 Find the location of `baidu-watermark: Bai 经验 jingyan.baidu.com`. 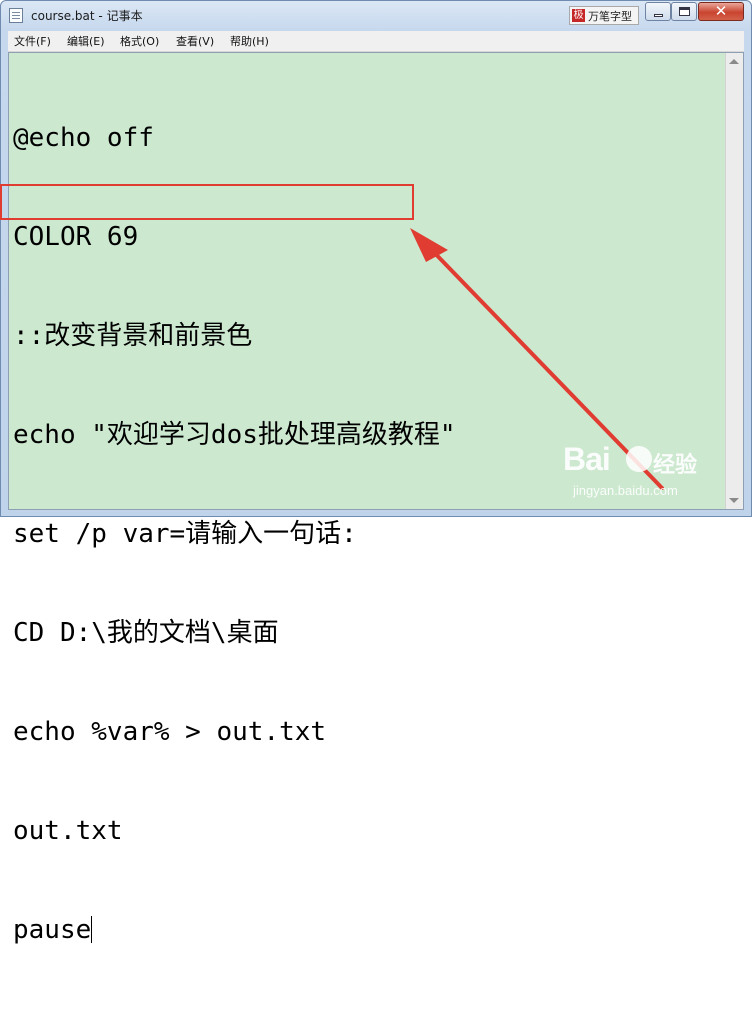

baidu-watermark: Bai 经验 jingyan.baidu.com is located at coordinates (638, 468).